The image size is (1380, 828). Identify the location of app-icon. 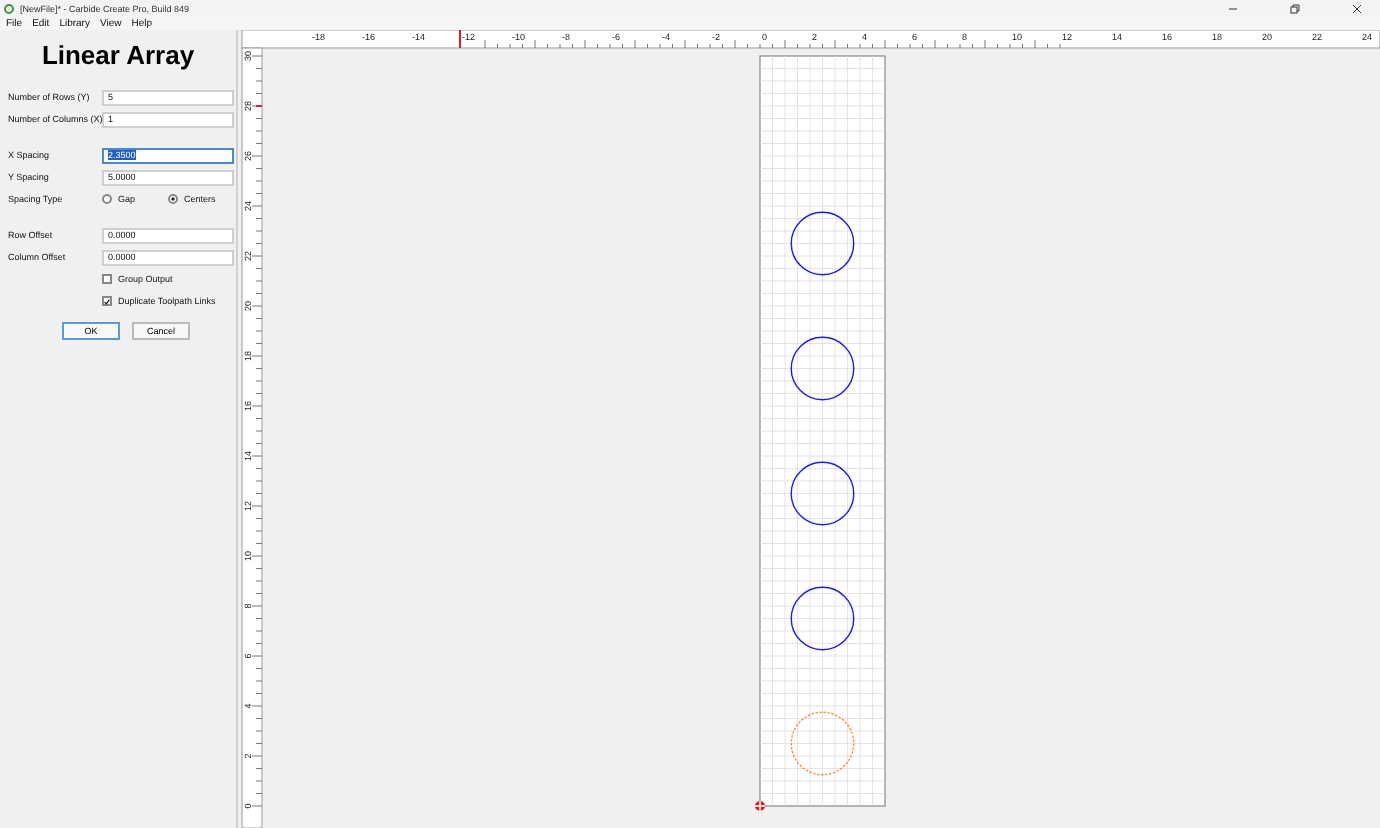
(9, 8).